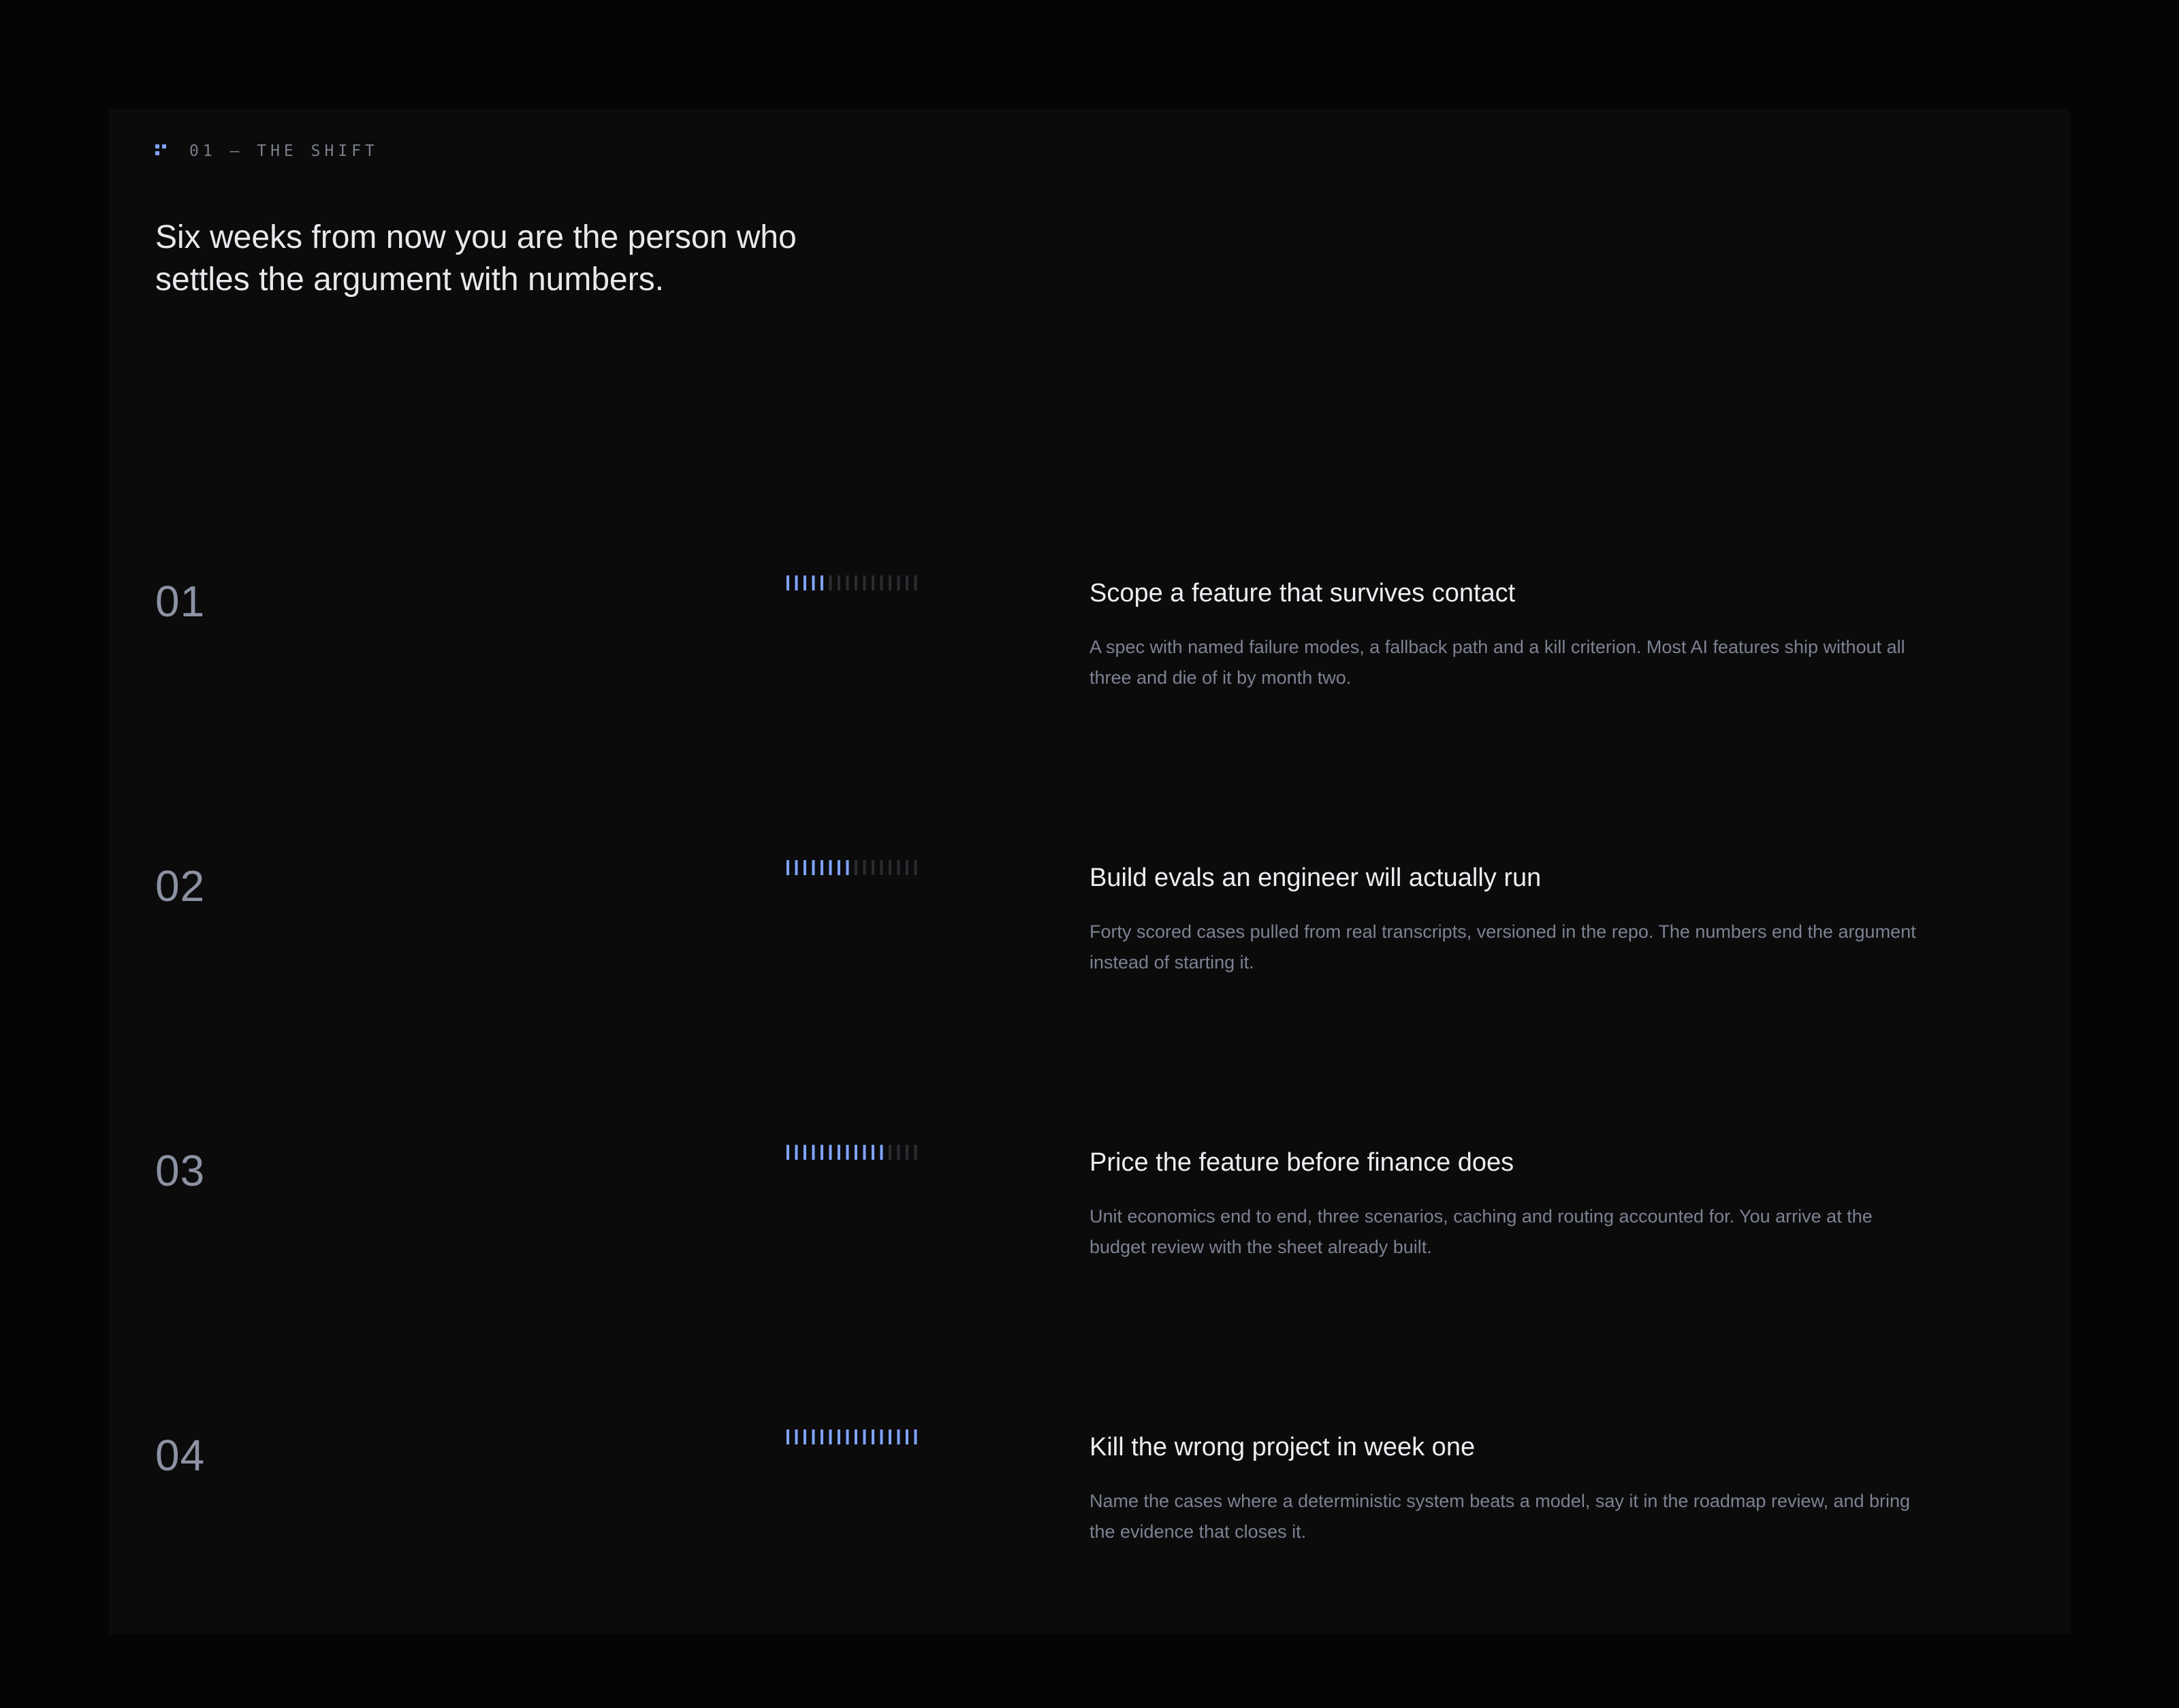  Describe the element at coordinates (180, 886) in the screenshot. I see `step-number: 02` at that location.